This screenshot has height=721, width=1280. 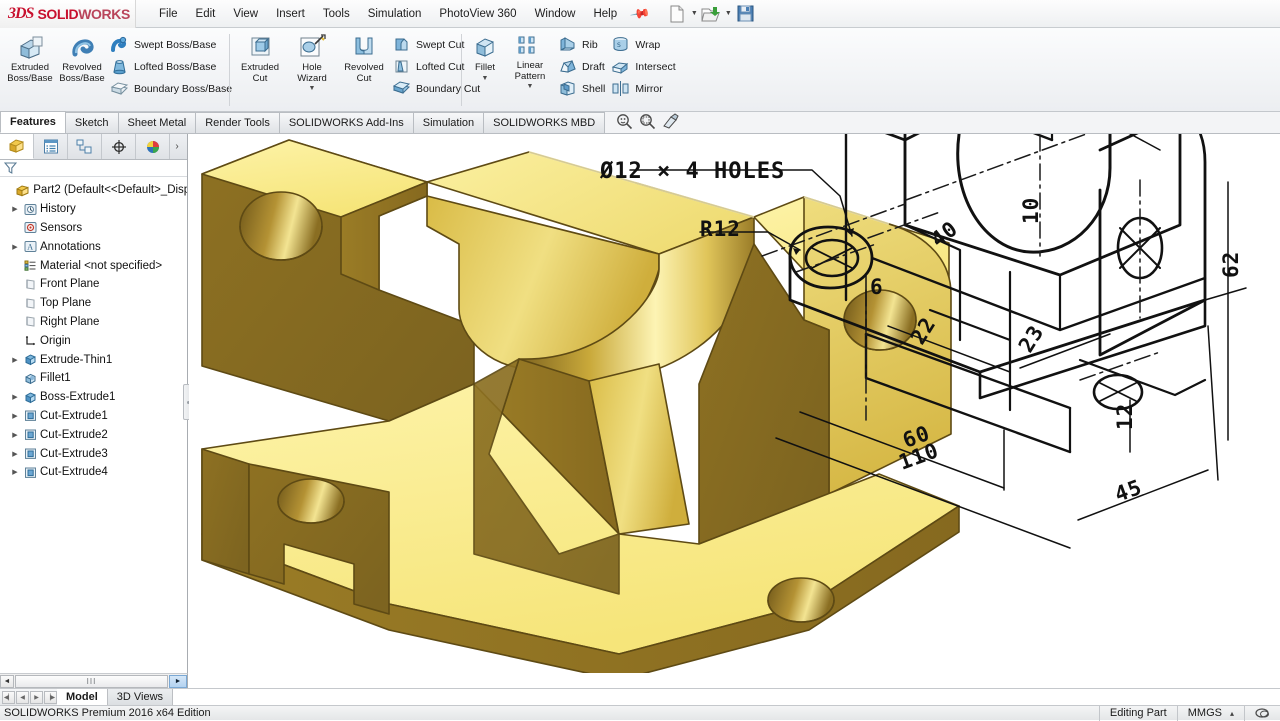 I want to click on tree-item-cut-extrude3: ▶ Cut-Extrude3, so click(x=94, y=453).